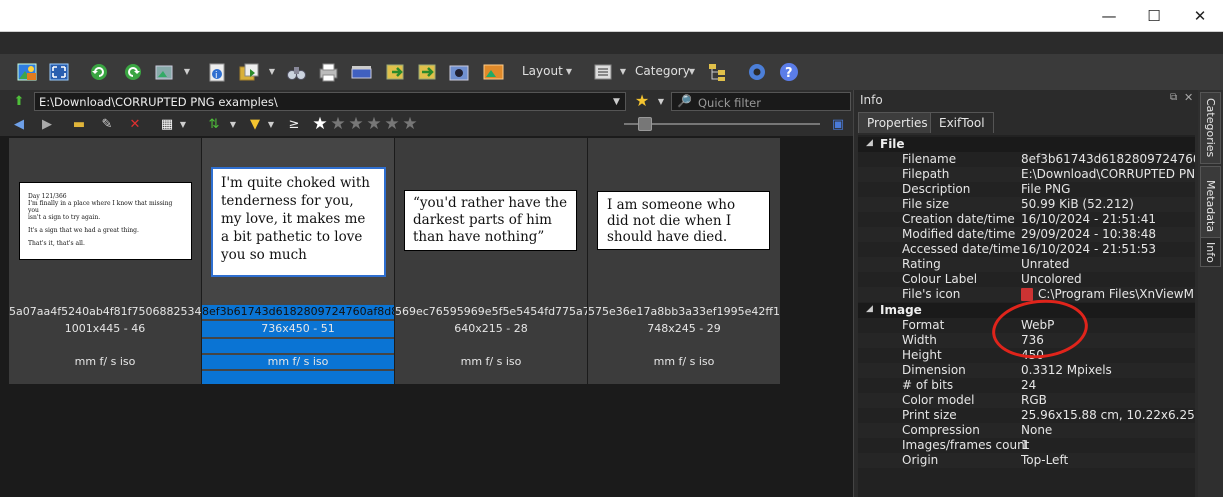  What do you see at coordinates (642, 100) in the screenshot?
I see `favorites-star-icon: ★` at bounding box center [642, 100].